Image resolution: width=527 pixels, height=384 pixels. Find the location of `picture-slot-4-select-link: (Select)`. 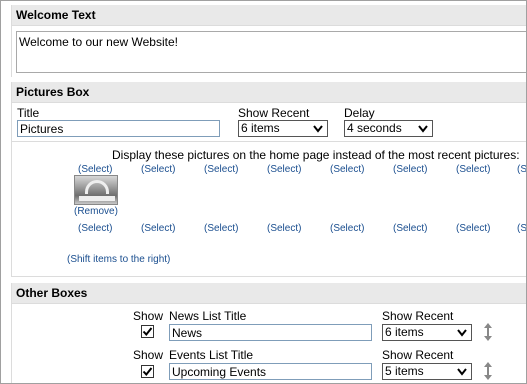

picture-slot-4-select-link: (Select) is located at coordinates (284, 169).